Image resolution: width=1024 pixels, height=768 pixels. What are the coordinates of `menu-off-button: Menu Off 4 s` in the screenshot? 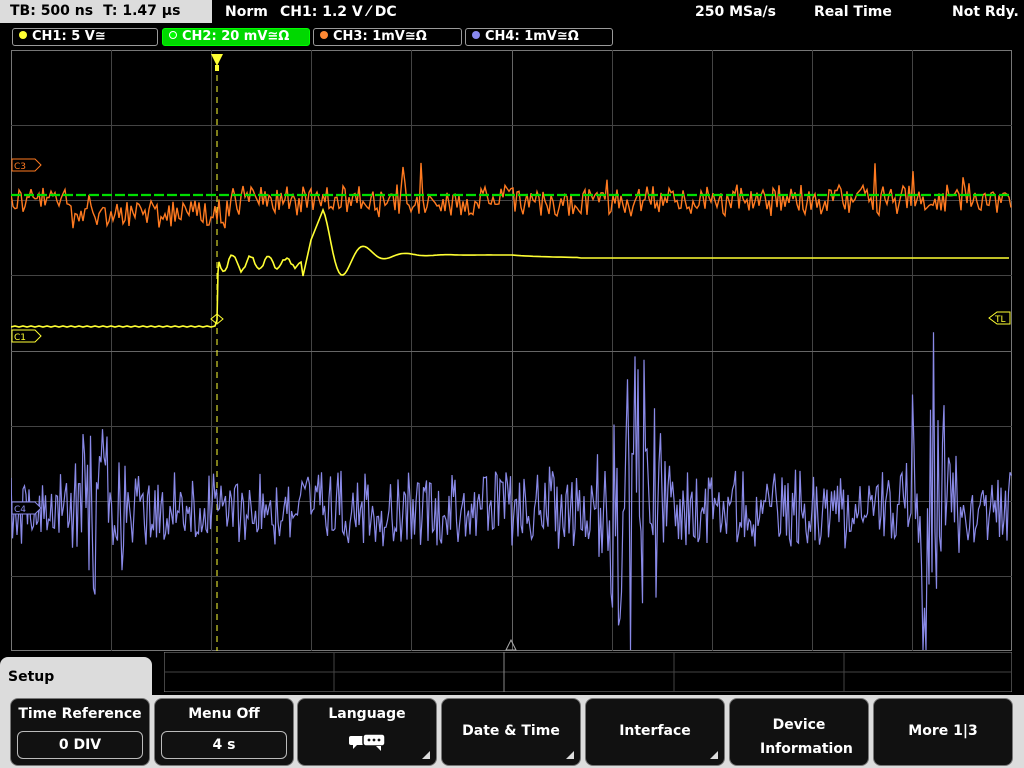 It's located at (224, 732).